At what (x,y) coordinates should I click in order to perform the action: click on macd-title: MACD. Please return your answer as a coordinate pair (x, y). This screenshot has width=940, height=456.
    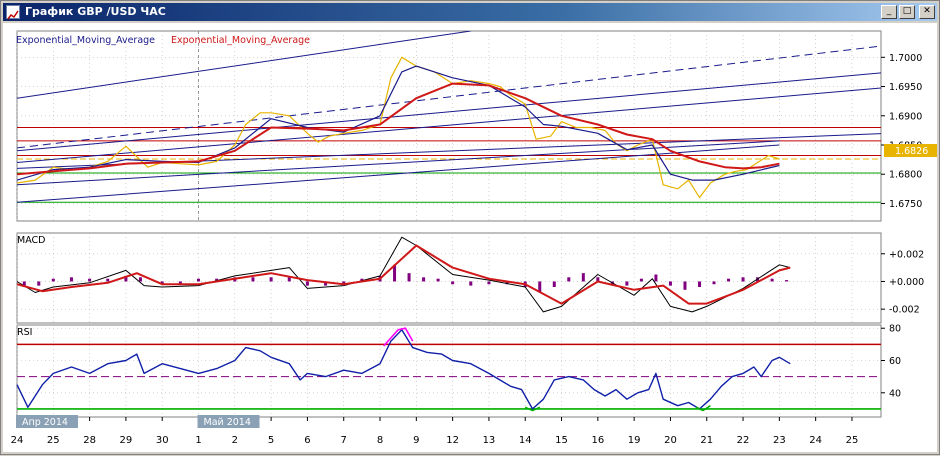
    Looking at the image, I should click on (31, 240).